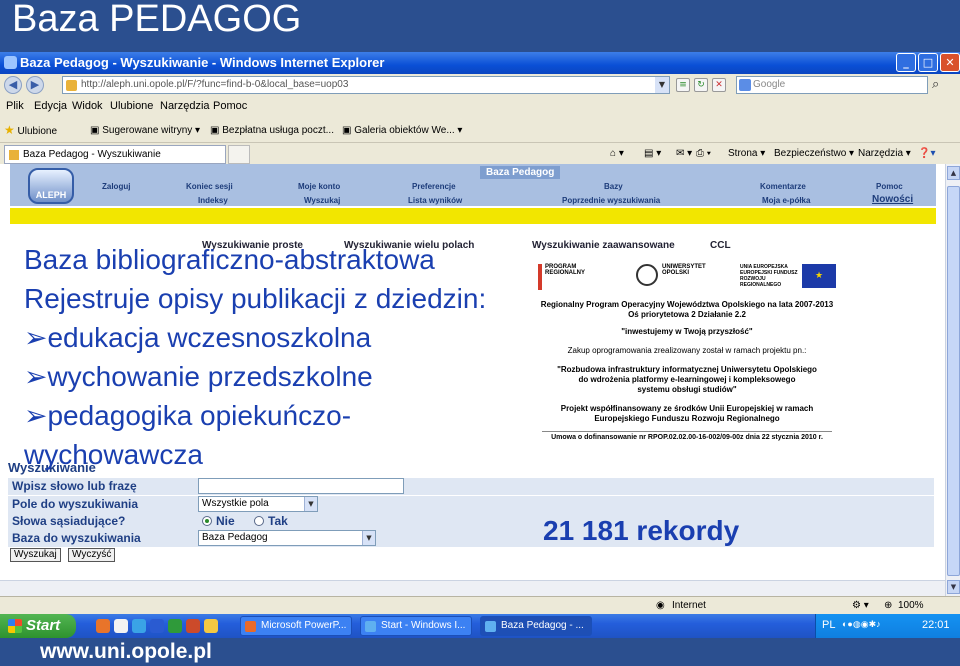 Image resolution: width=960 pixels, height=666 pixels. I want to click on menu-tools: Narzędzia, so click(185, 106).